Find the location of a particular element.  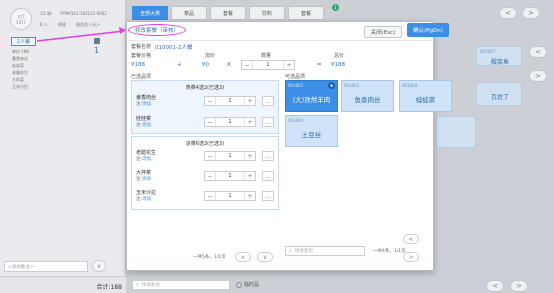

table-avatar: 大厅 1077 is located at coordinates (21, 19).